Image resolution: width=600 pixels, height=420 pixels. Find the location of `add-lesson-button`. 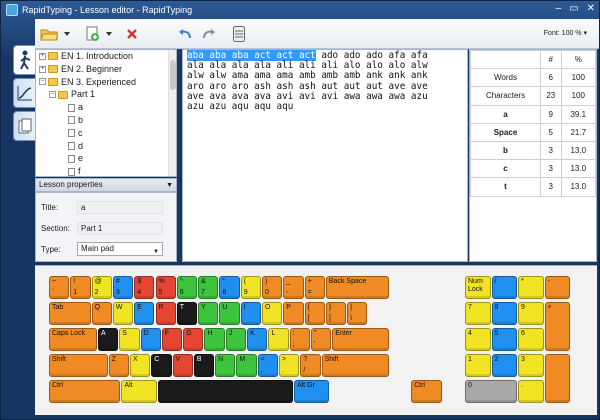

add-lesson-button is located at coordinates (92, 34).